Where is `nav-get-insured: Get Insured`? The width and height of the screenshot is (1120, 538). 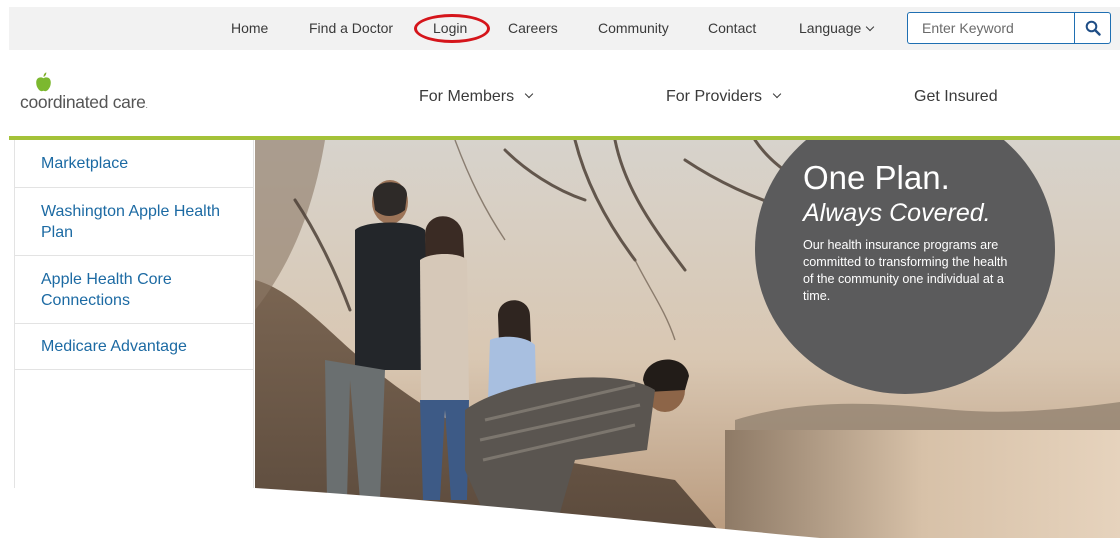
nav-get-insured: Get Insured is located at coordinates (956, 97).